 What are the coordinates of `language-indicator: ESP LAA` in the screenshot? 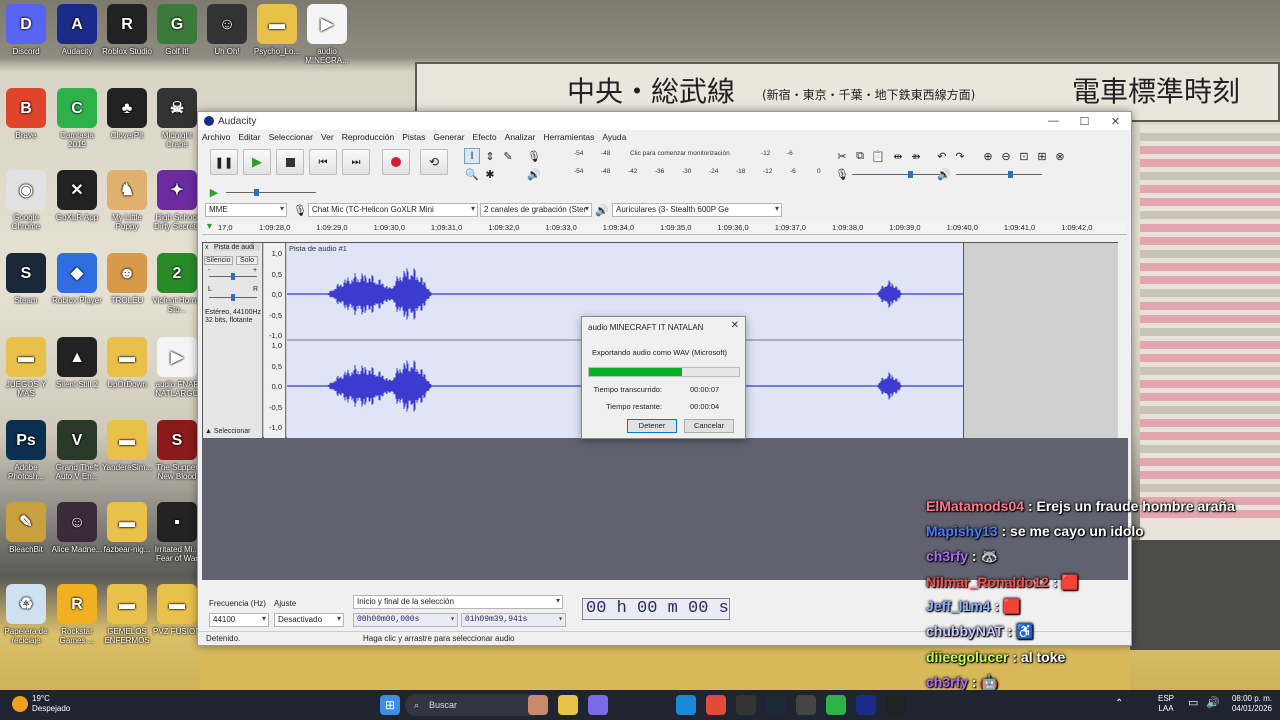 It's located at (1166, 704).